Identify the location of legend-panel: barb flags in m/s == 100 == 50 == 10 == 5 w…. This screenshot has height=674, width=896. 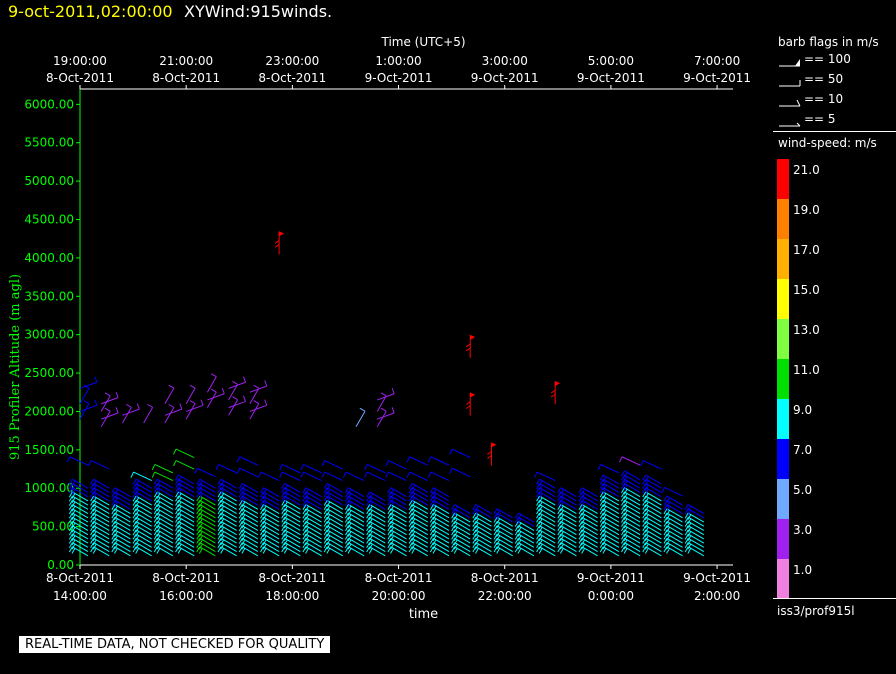
(834, 327).